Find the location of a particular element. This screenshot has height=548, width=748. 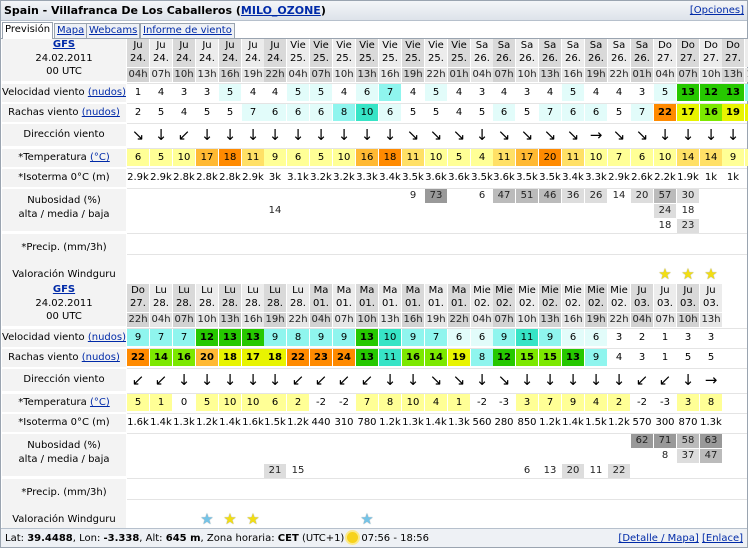

spot-title: Spain - Villafranca De Los Caballeros is located at coordinates (118, 10).